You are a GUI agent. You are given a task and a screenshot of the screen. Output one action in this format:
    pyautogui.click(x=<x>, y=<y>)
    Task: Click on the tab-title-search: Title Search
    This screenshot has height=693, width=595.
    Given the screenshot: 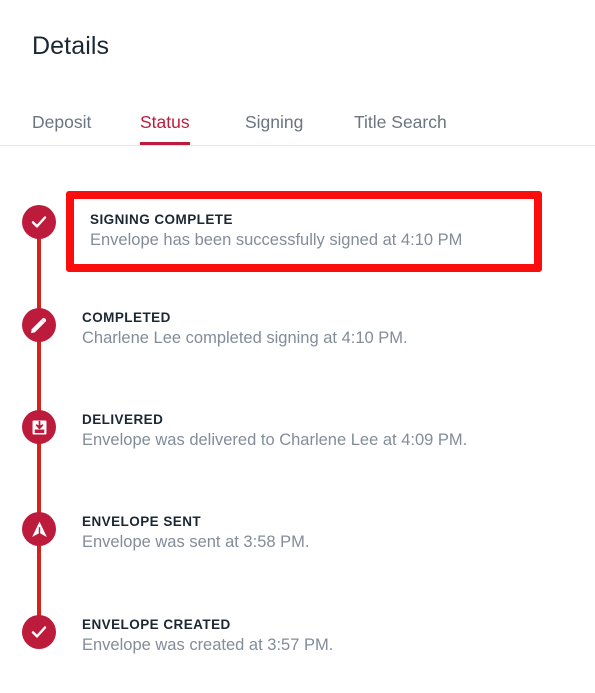 What is the action you would take?
    pyautogui.click(x=400, y=117)
    